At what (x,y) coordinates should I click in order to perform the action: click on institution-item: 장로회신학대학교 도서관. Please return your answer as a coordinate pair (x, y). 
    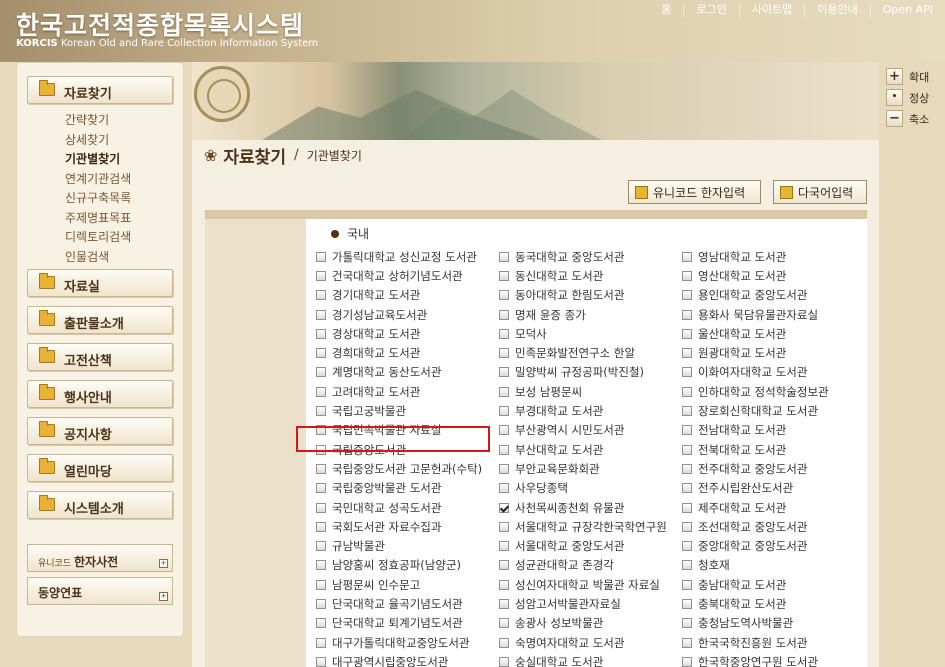
    Looking at the image, I should click on (755, 410).